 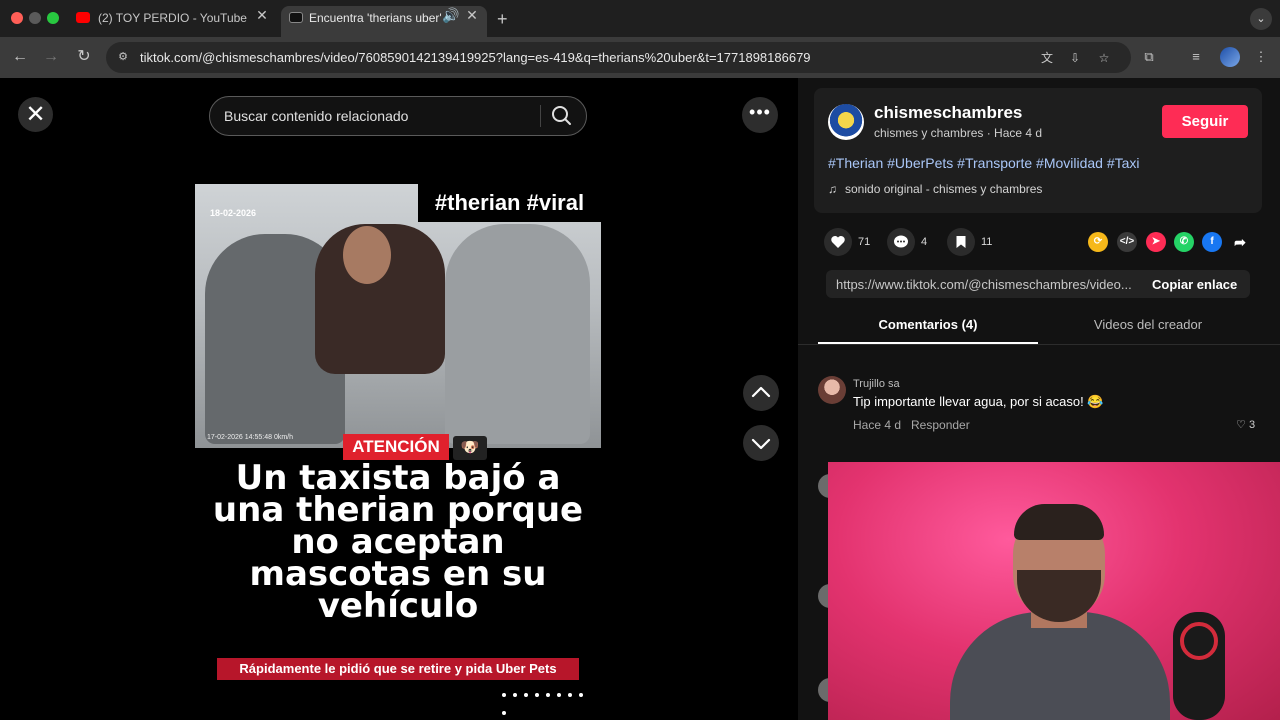 What do you see at coordinates (1212, 242) in the screenshot?
I see `facebook-icon: f` at bounding box center [1212, 242].